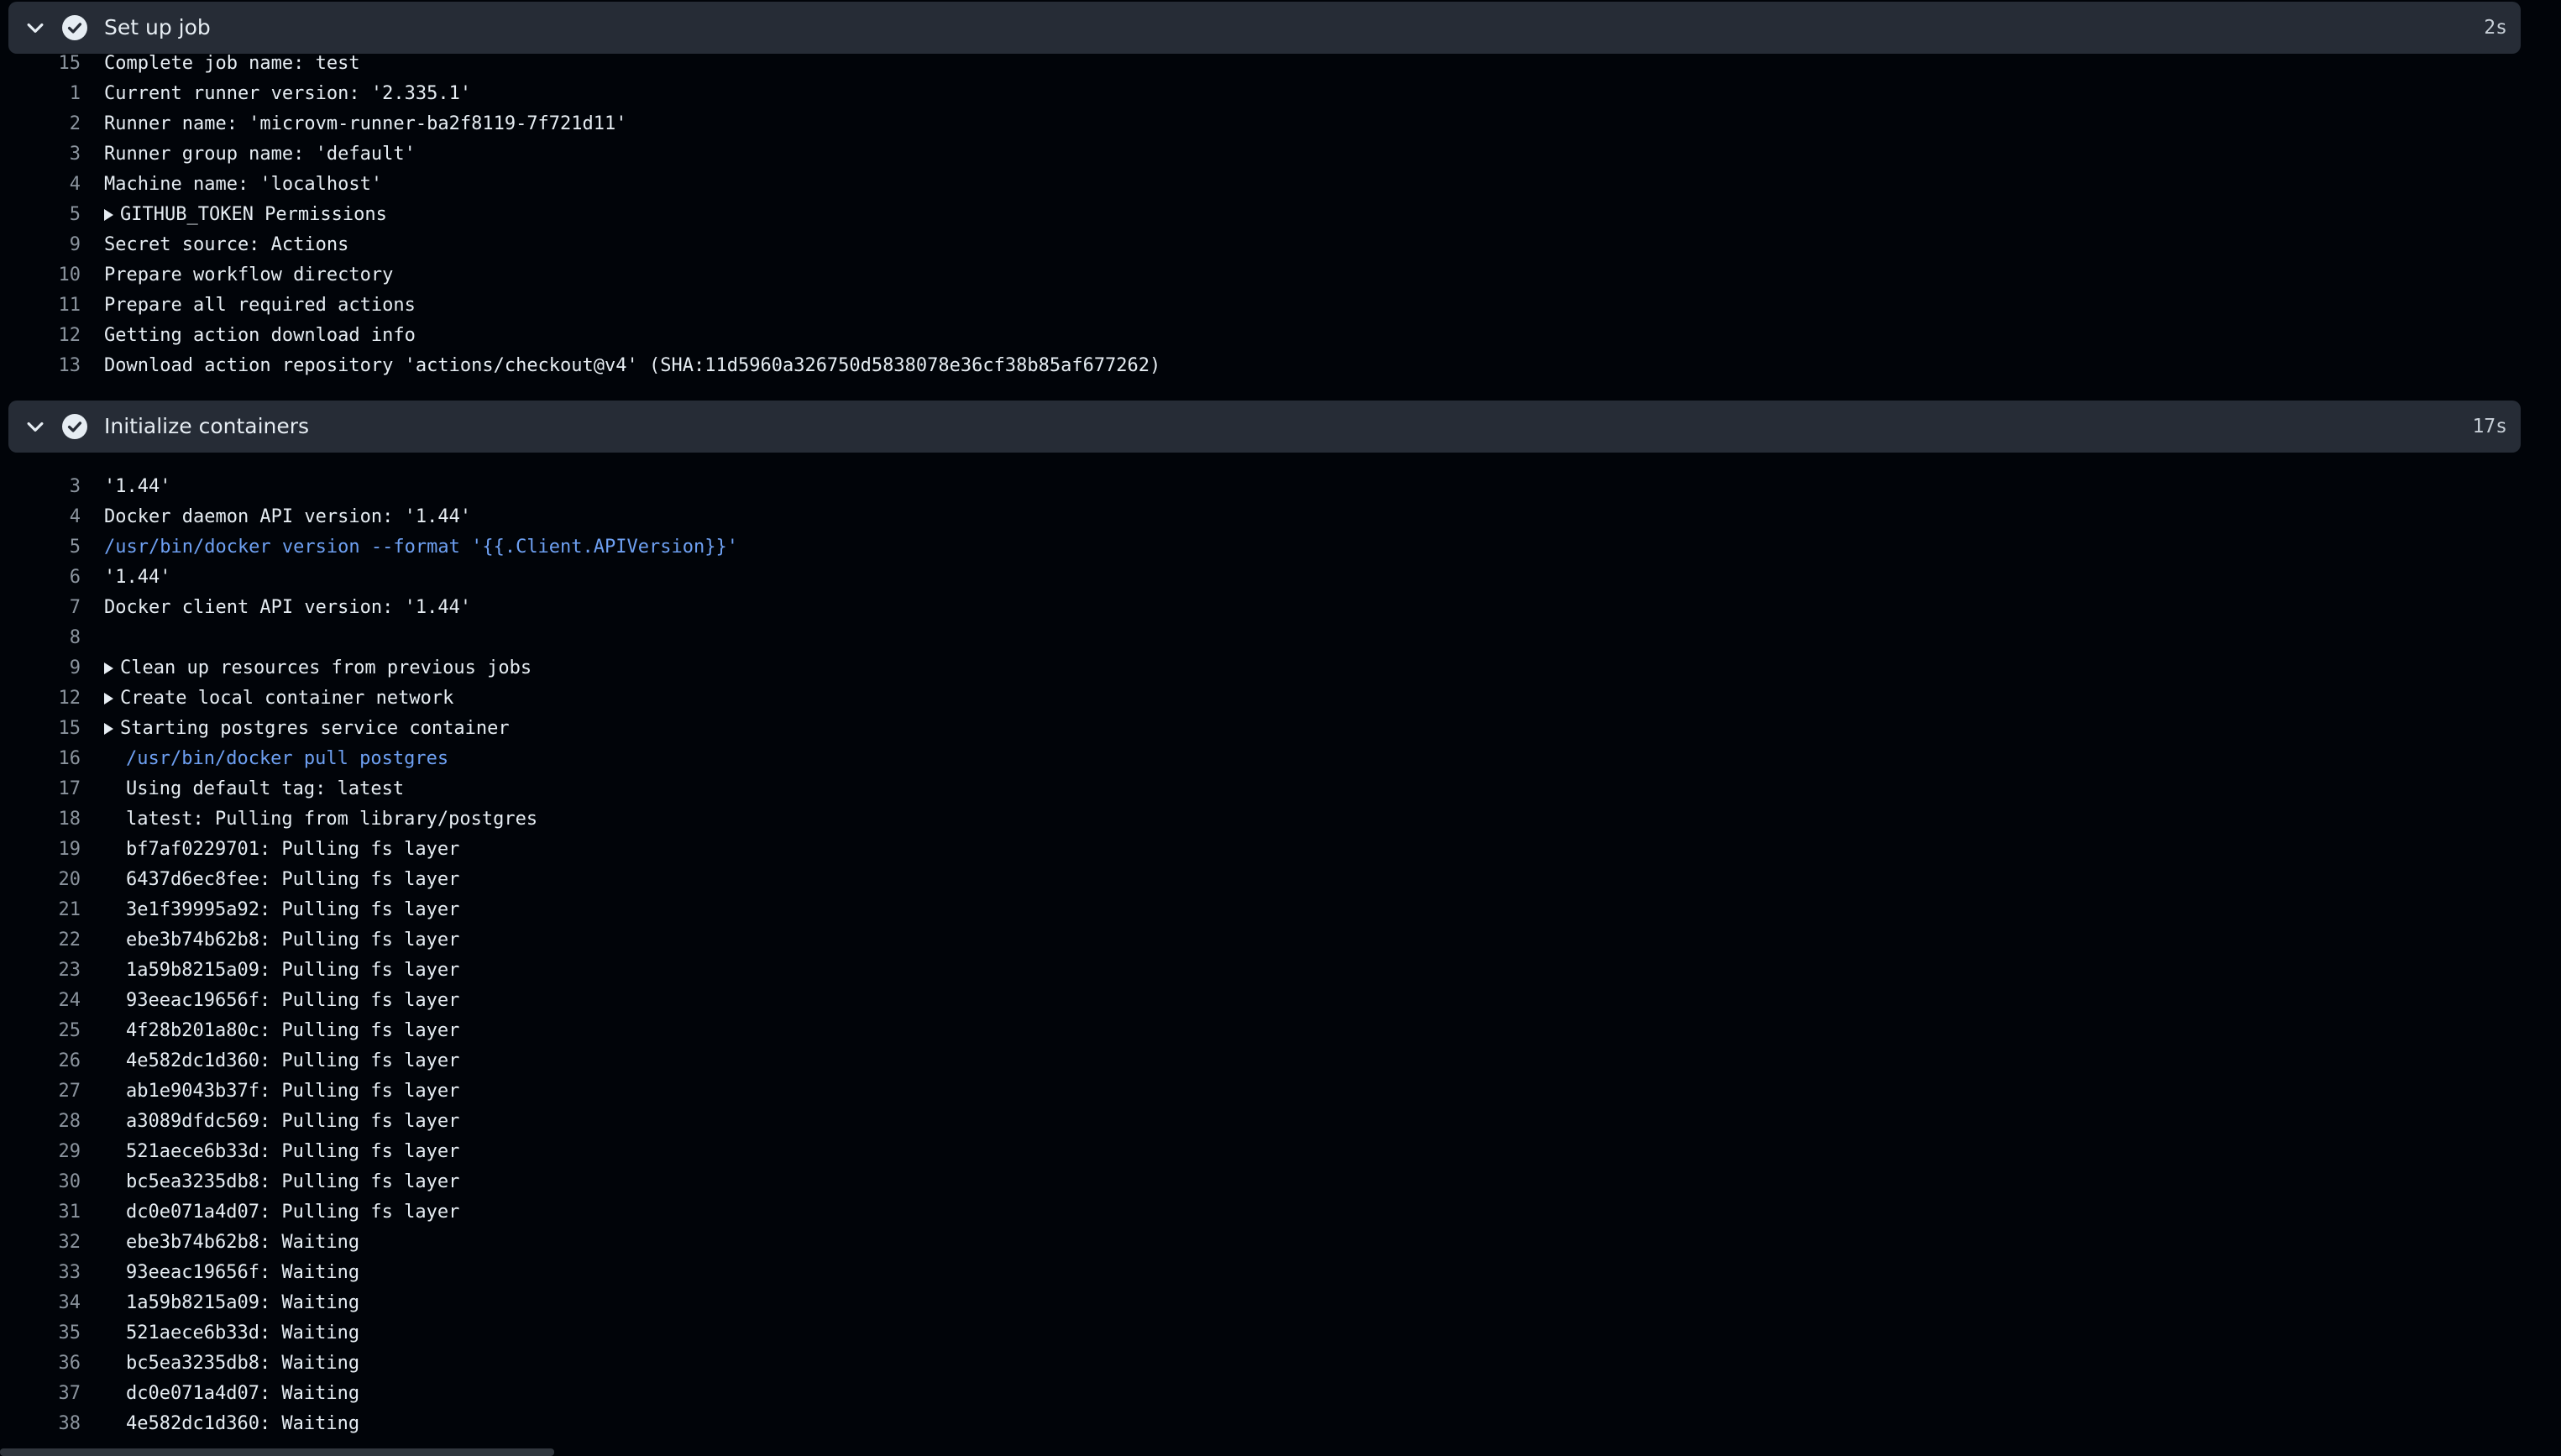 This screenshot has height=1456, width=2561. What do you see at coordinates (232, 63) in the screenshot?
I see `log-text: Complete job name: test` at bounding box center [232, 63].